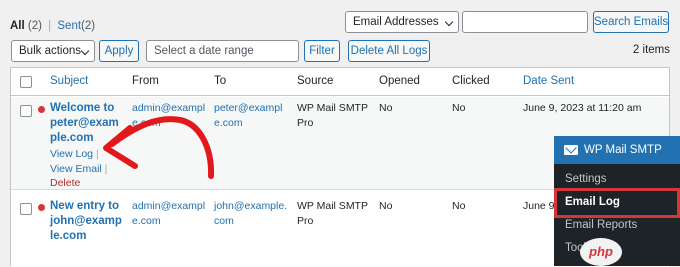 The height and width of the screenshot is (267, 680). I want to click on column-opened: Opened, so click(399, 81).